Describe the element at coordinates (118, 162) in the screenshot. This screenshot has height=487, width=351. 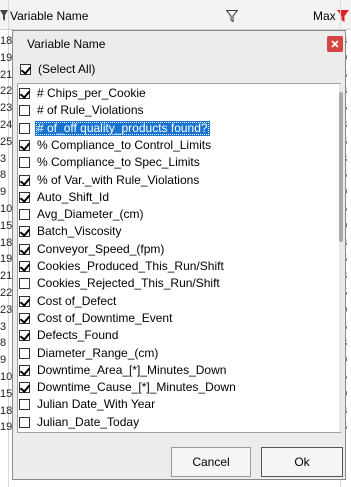
I see `list-item-label: % Compliance_to Spec_Limits` at that location.